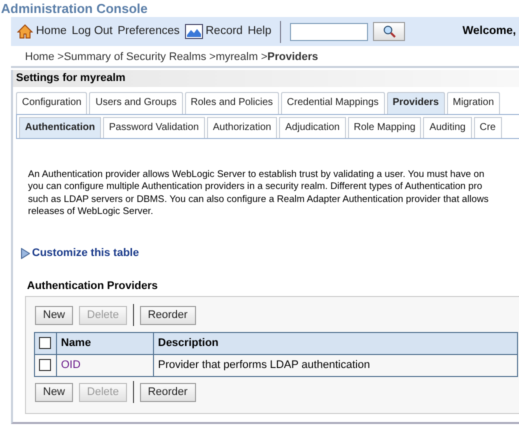  What do you see at coordinates (257, 175) in the screenshot?
I see `description-line: An Authentication provider allows WebLogic Server to establish trust by validating a user. You must have on` at bounding box center [257, 175].